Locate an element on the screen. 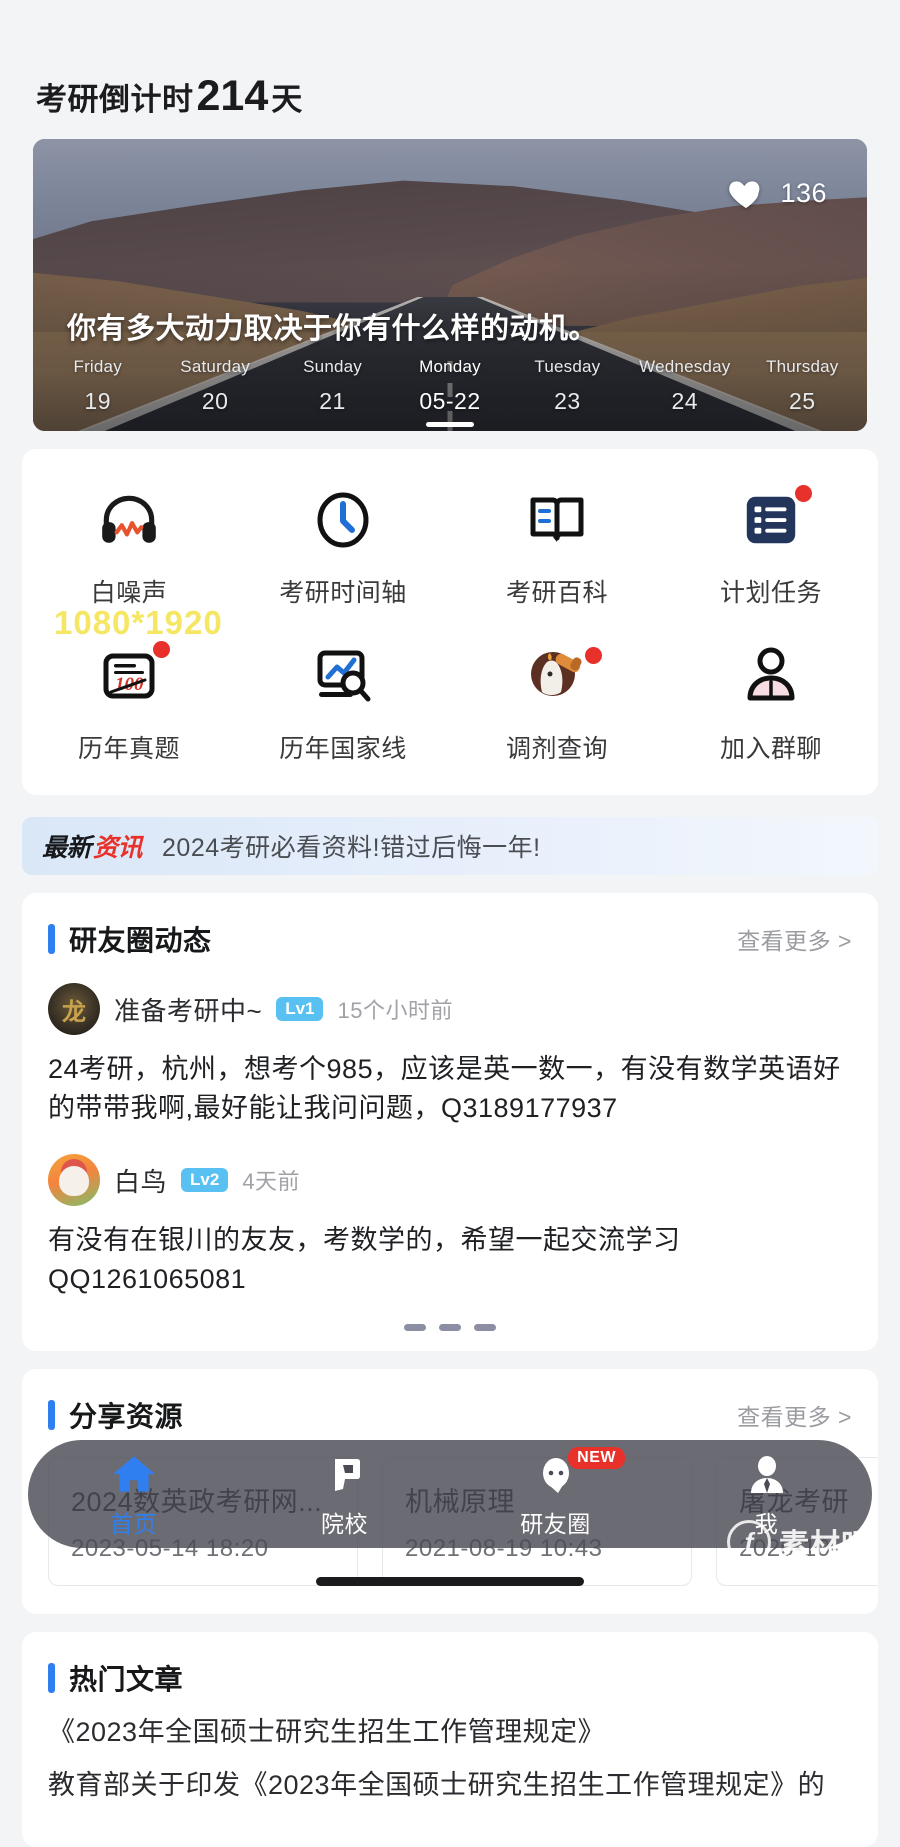  post-time: 4天前 is located at coordinates (271, 1182).